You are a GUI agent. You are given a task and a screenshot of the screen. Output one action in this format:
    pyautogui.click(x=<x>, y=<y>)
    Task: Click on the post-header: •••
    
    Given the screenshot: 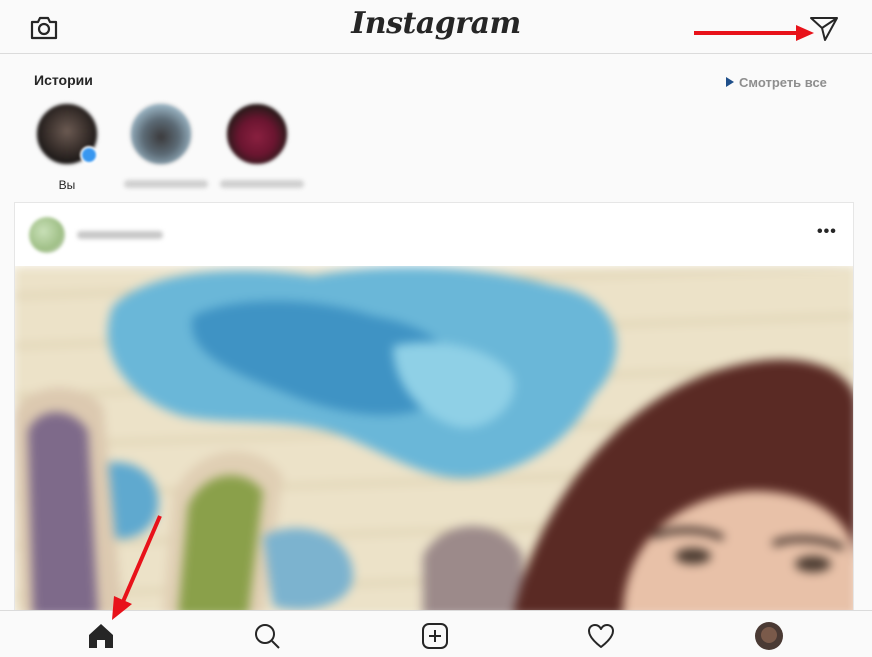 What is the action you would take?
    pyautogui.click(x=434, y=234)
    